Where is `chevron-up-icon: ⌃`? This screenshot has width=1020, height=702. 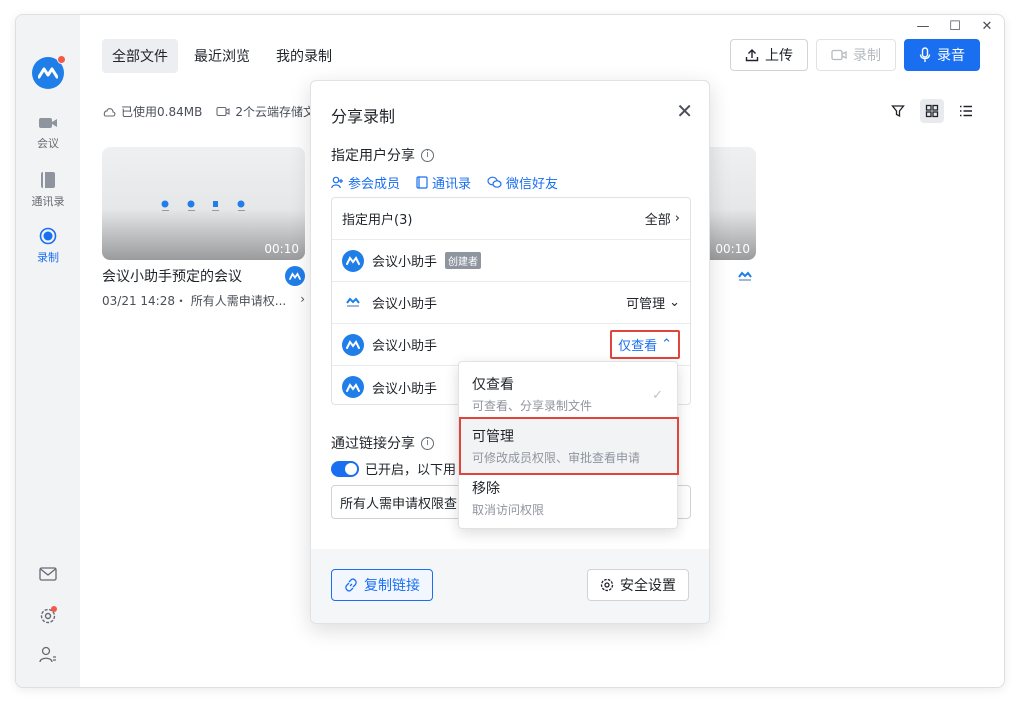
chevron-up-icon: ⌃ is located at coordinates (666, 344).